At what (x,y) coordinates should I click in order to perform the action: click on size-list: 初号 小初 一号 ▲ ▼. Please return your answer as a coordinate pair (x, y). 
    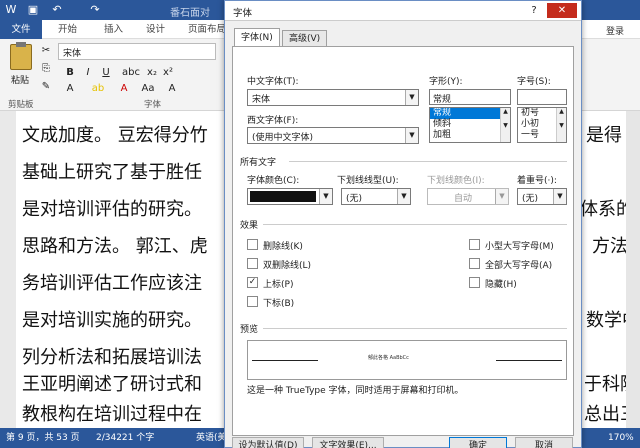
    Looking at the image, I should click on (542, 125).